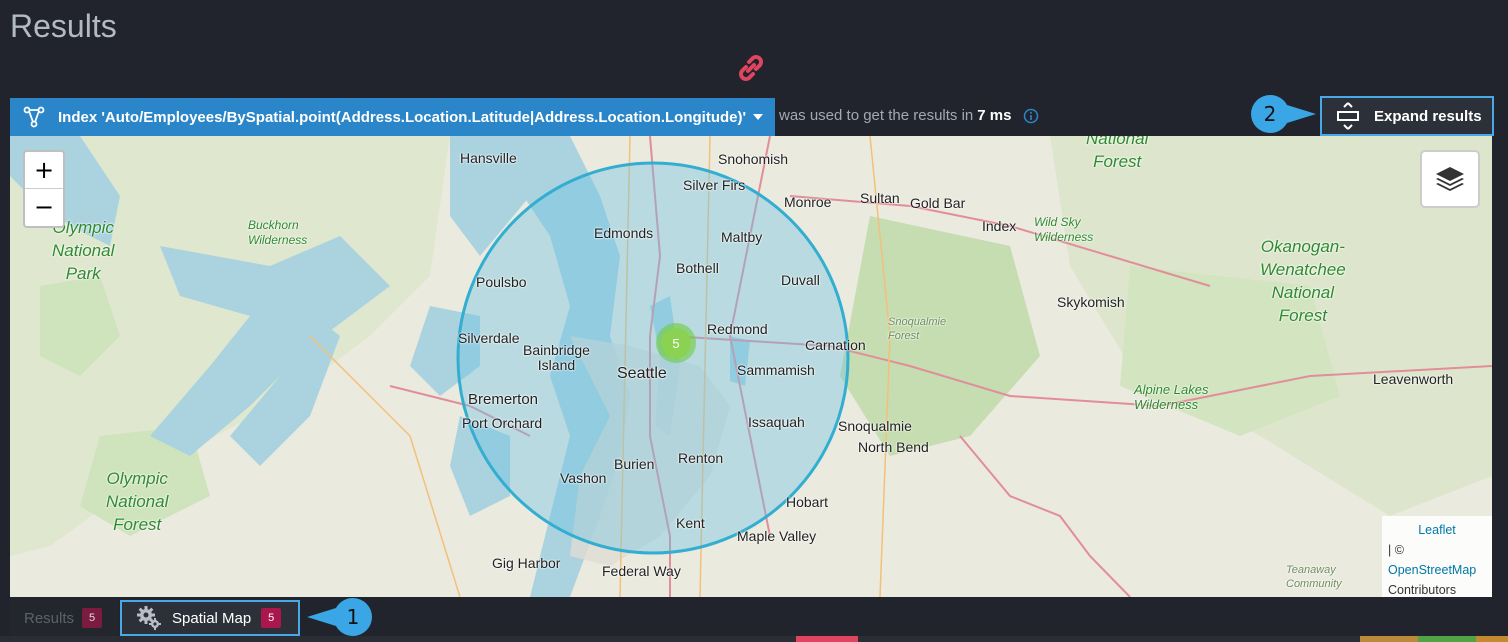  Describe the element at coordinates (753, 159) in the screenshot. I see `map-label: Snohomish` at that location.